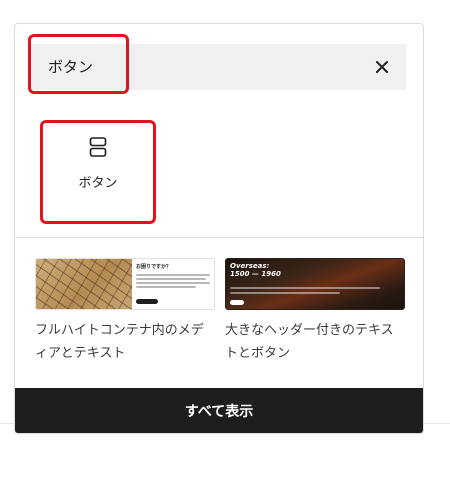  Describe the element at coordinates (78, 64) in the screenshot. I see `search-highlight-box` at that location.